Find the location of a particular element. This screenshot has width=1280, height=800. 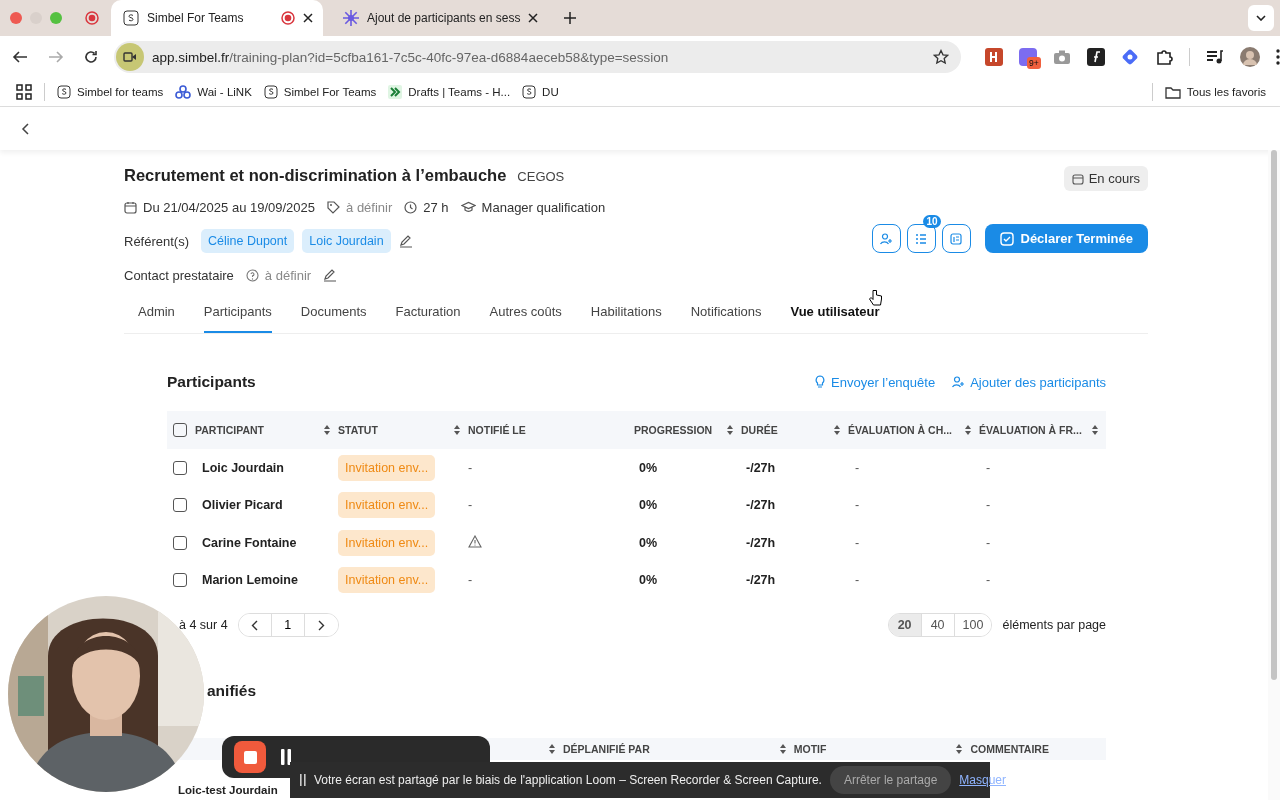

camera-icon is located at coordinates (1062, 57).